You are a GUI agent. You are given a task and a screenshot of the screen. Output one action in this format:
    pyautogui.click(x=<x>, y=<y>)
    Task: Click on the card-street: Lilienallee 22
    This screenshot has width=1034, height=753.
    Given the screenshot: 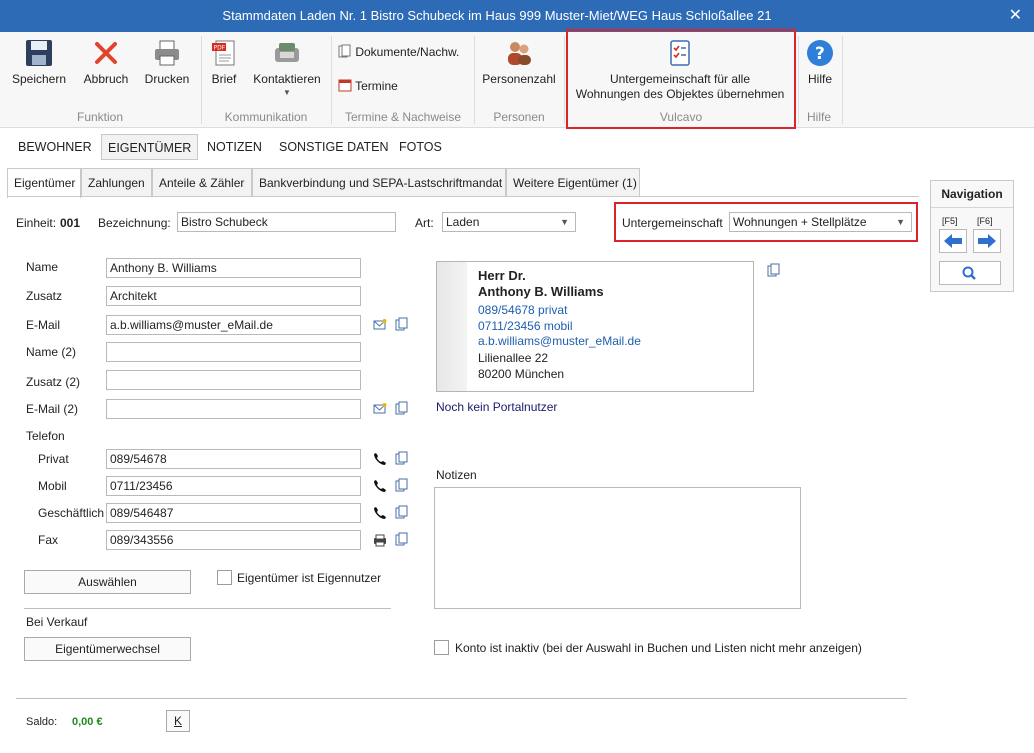 What is the action you would take?
    pyautogui.click(x=513, y=358)
    